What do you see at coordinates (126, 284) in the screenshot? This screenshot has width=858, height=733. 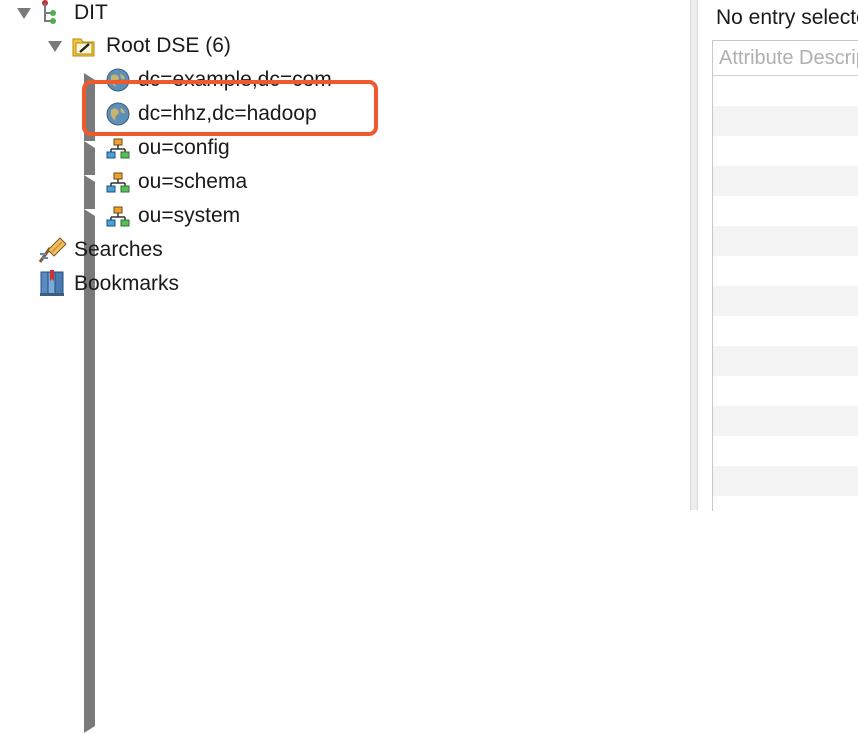 I see `bookmarks-label: Bookmarks` at bounding box center [126, 284].